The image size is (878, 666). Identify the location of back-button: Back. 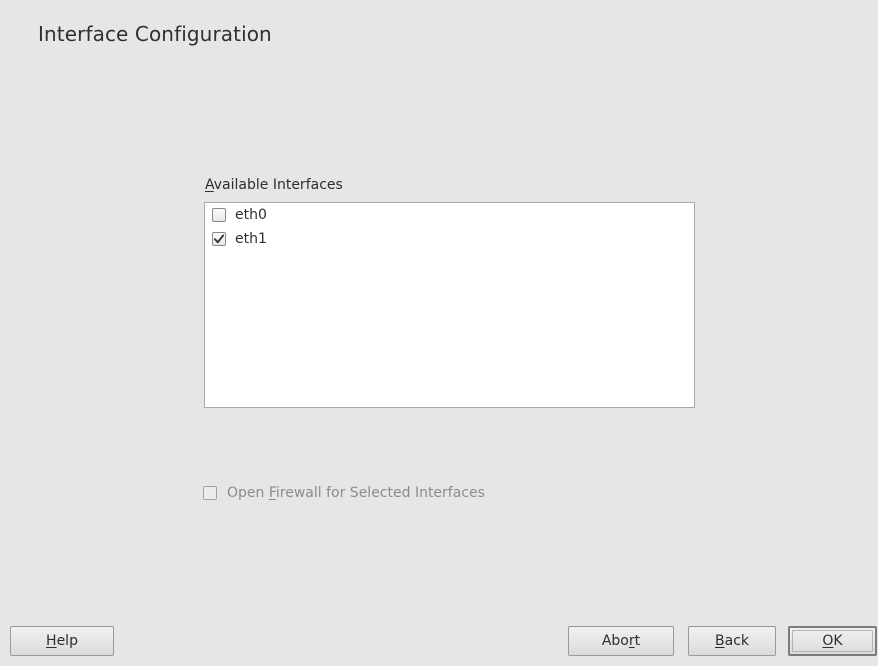
(732, 641).